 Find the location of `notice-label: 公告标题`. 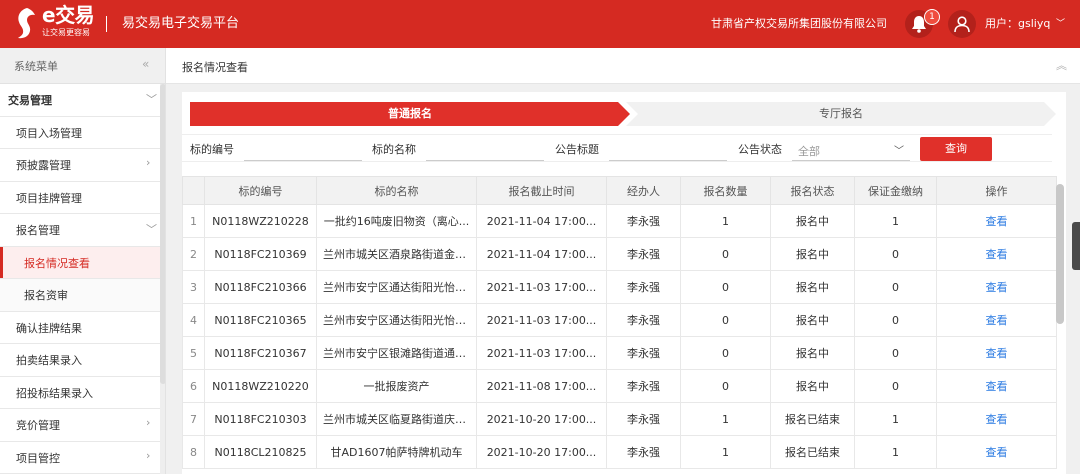

notice-label: 公告标题 is located at coordinates (577, 149).